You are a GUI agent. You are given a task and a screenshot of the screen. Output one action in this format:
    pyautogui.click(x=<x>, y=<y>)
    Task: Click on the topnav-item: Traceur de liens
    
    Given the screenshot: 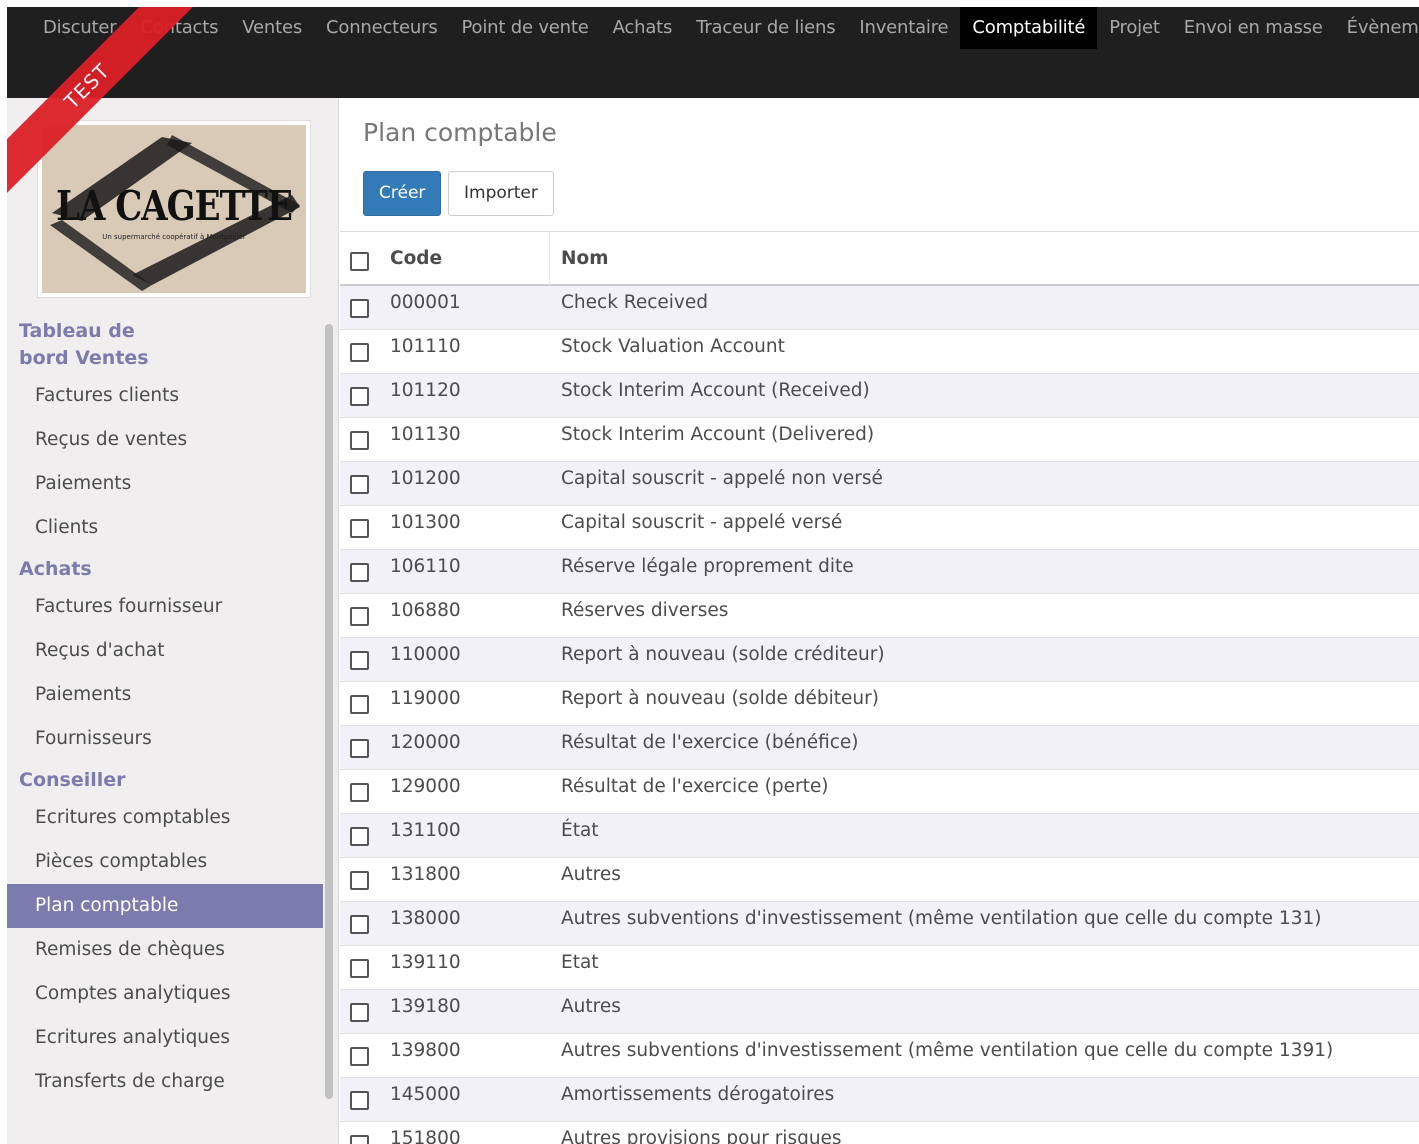 What is the action you would take?
    pyautogui.click(x=765, y=28)
    